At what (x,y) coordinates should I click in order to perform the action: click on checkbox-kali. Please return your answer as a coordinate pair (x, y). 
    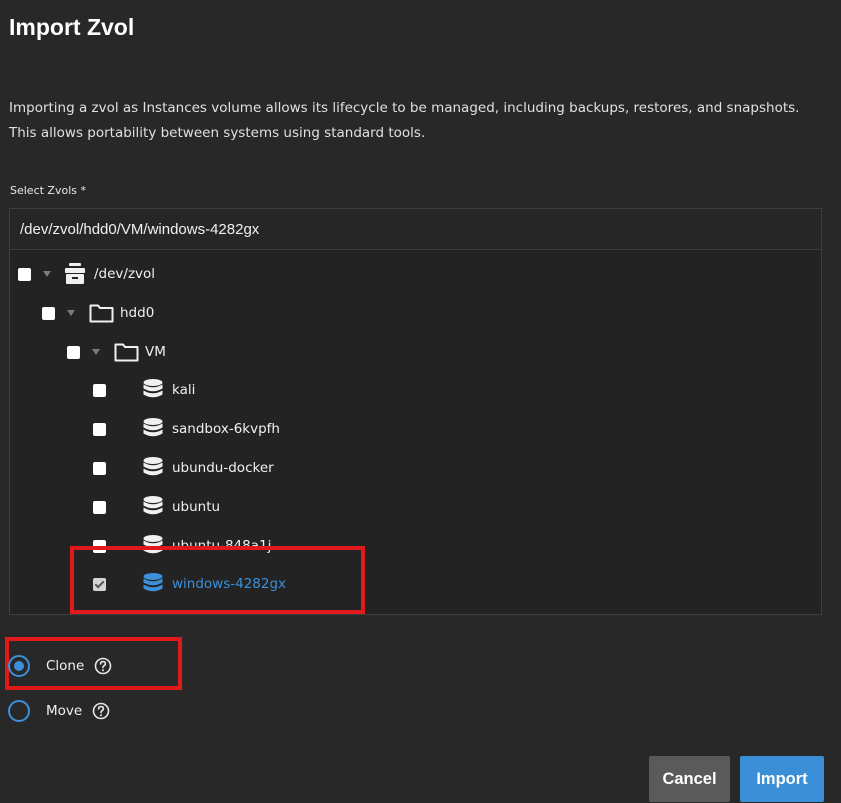
    Looking at the image, I should click on (99, 390).